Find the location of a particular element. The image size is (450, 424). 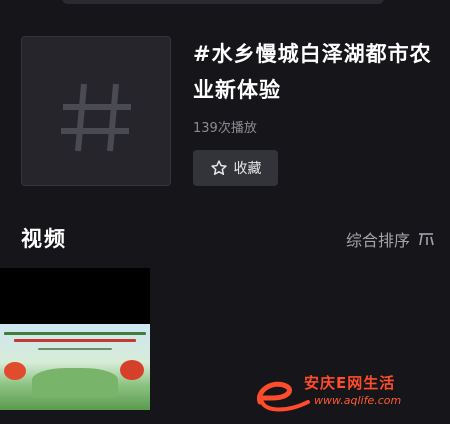

topic-title: #水乡慢城白泽湖都市农业新体验 is located at coordinates (312, 72).